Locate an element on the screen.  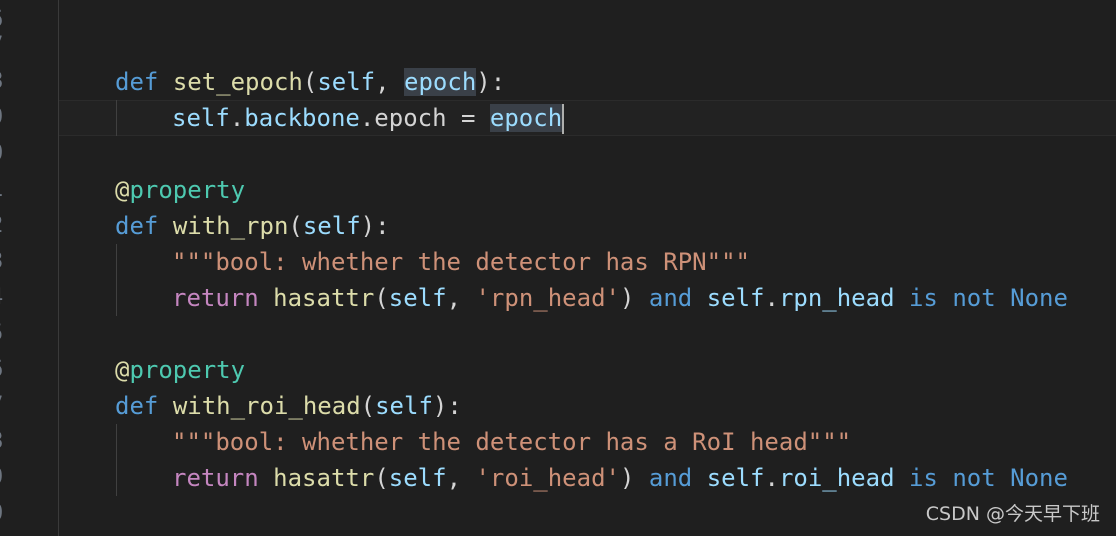
docstring: """bool: whether the detector has RPN""" is located at coordinates (461, 262).